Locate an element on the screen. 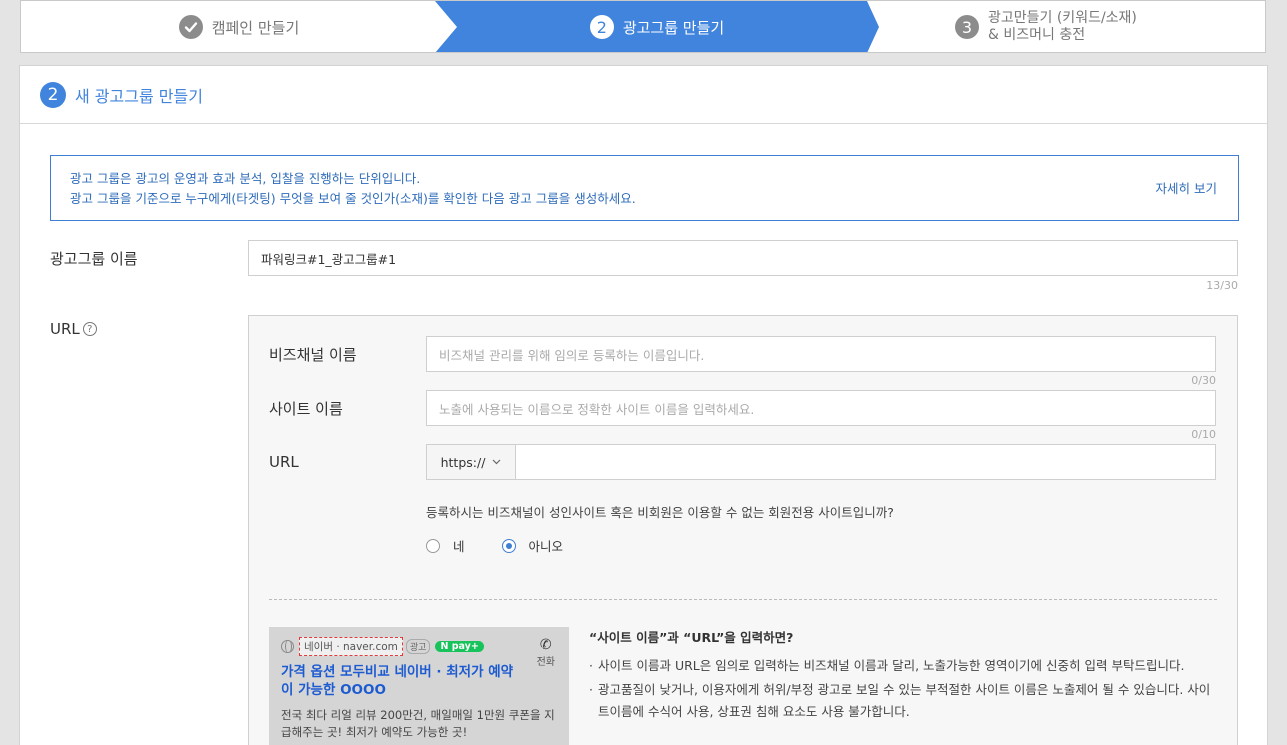 The height and width of the screenshot is (745, 1287). section-number: 2 is located at coordinates (53, 94).